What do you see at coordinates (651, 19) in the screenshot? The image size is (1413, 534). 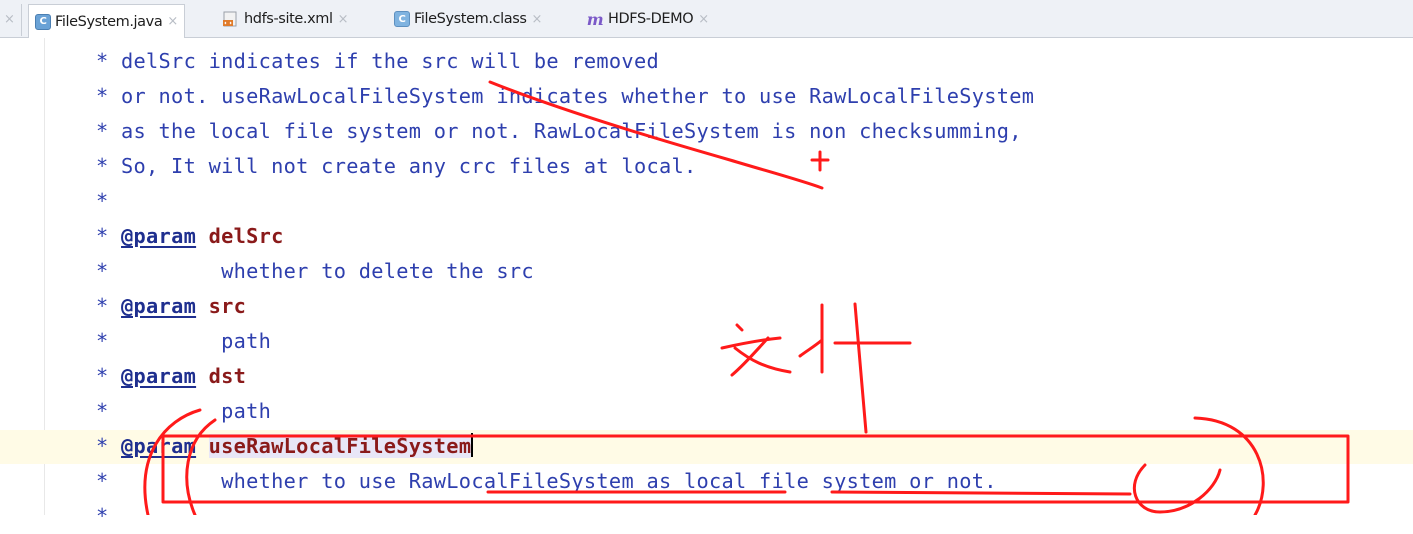 I see `tab-label: HDFS-DEMO` at bounding box center [651, 19].